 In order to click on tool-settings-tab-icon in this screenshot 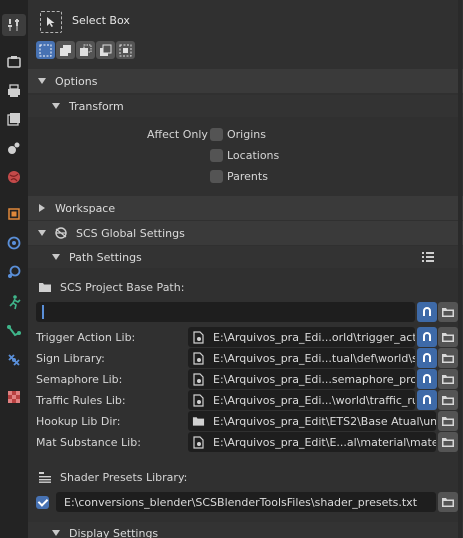, I will do `click(14, 25)`.